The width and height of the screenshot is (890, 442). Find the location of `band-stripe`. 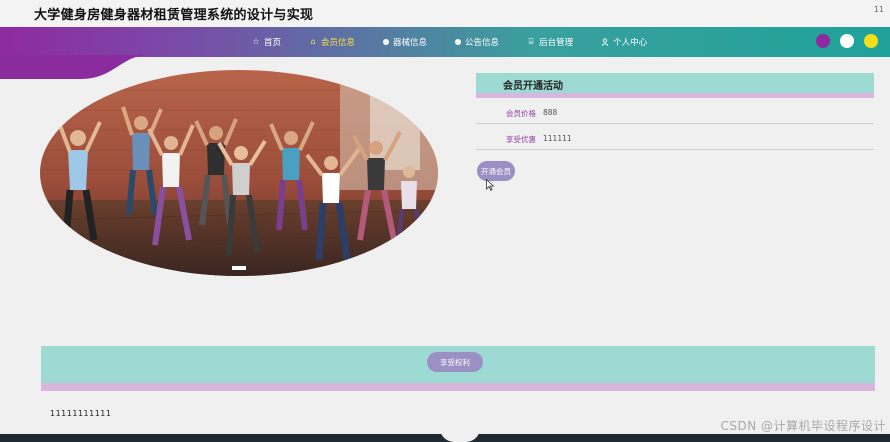

band-stripe is located at coordinates (458, 387).